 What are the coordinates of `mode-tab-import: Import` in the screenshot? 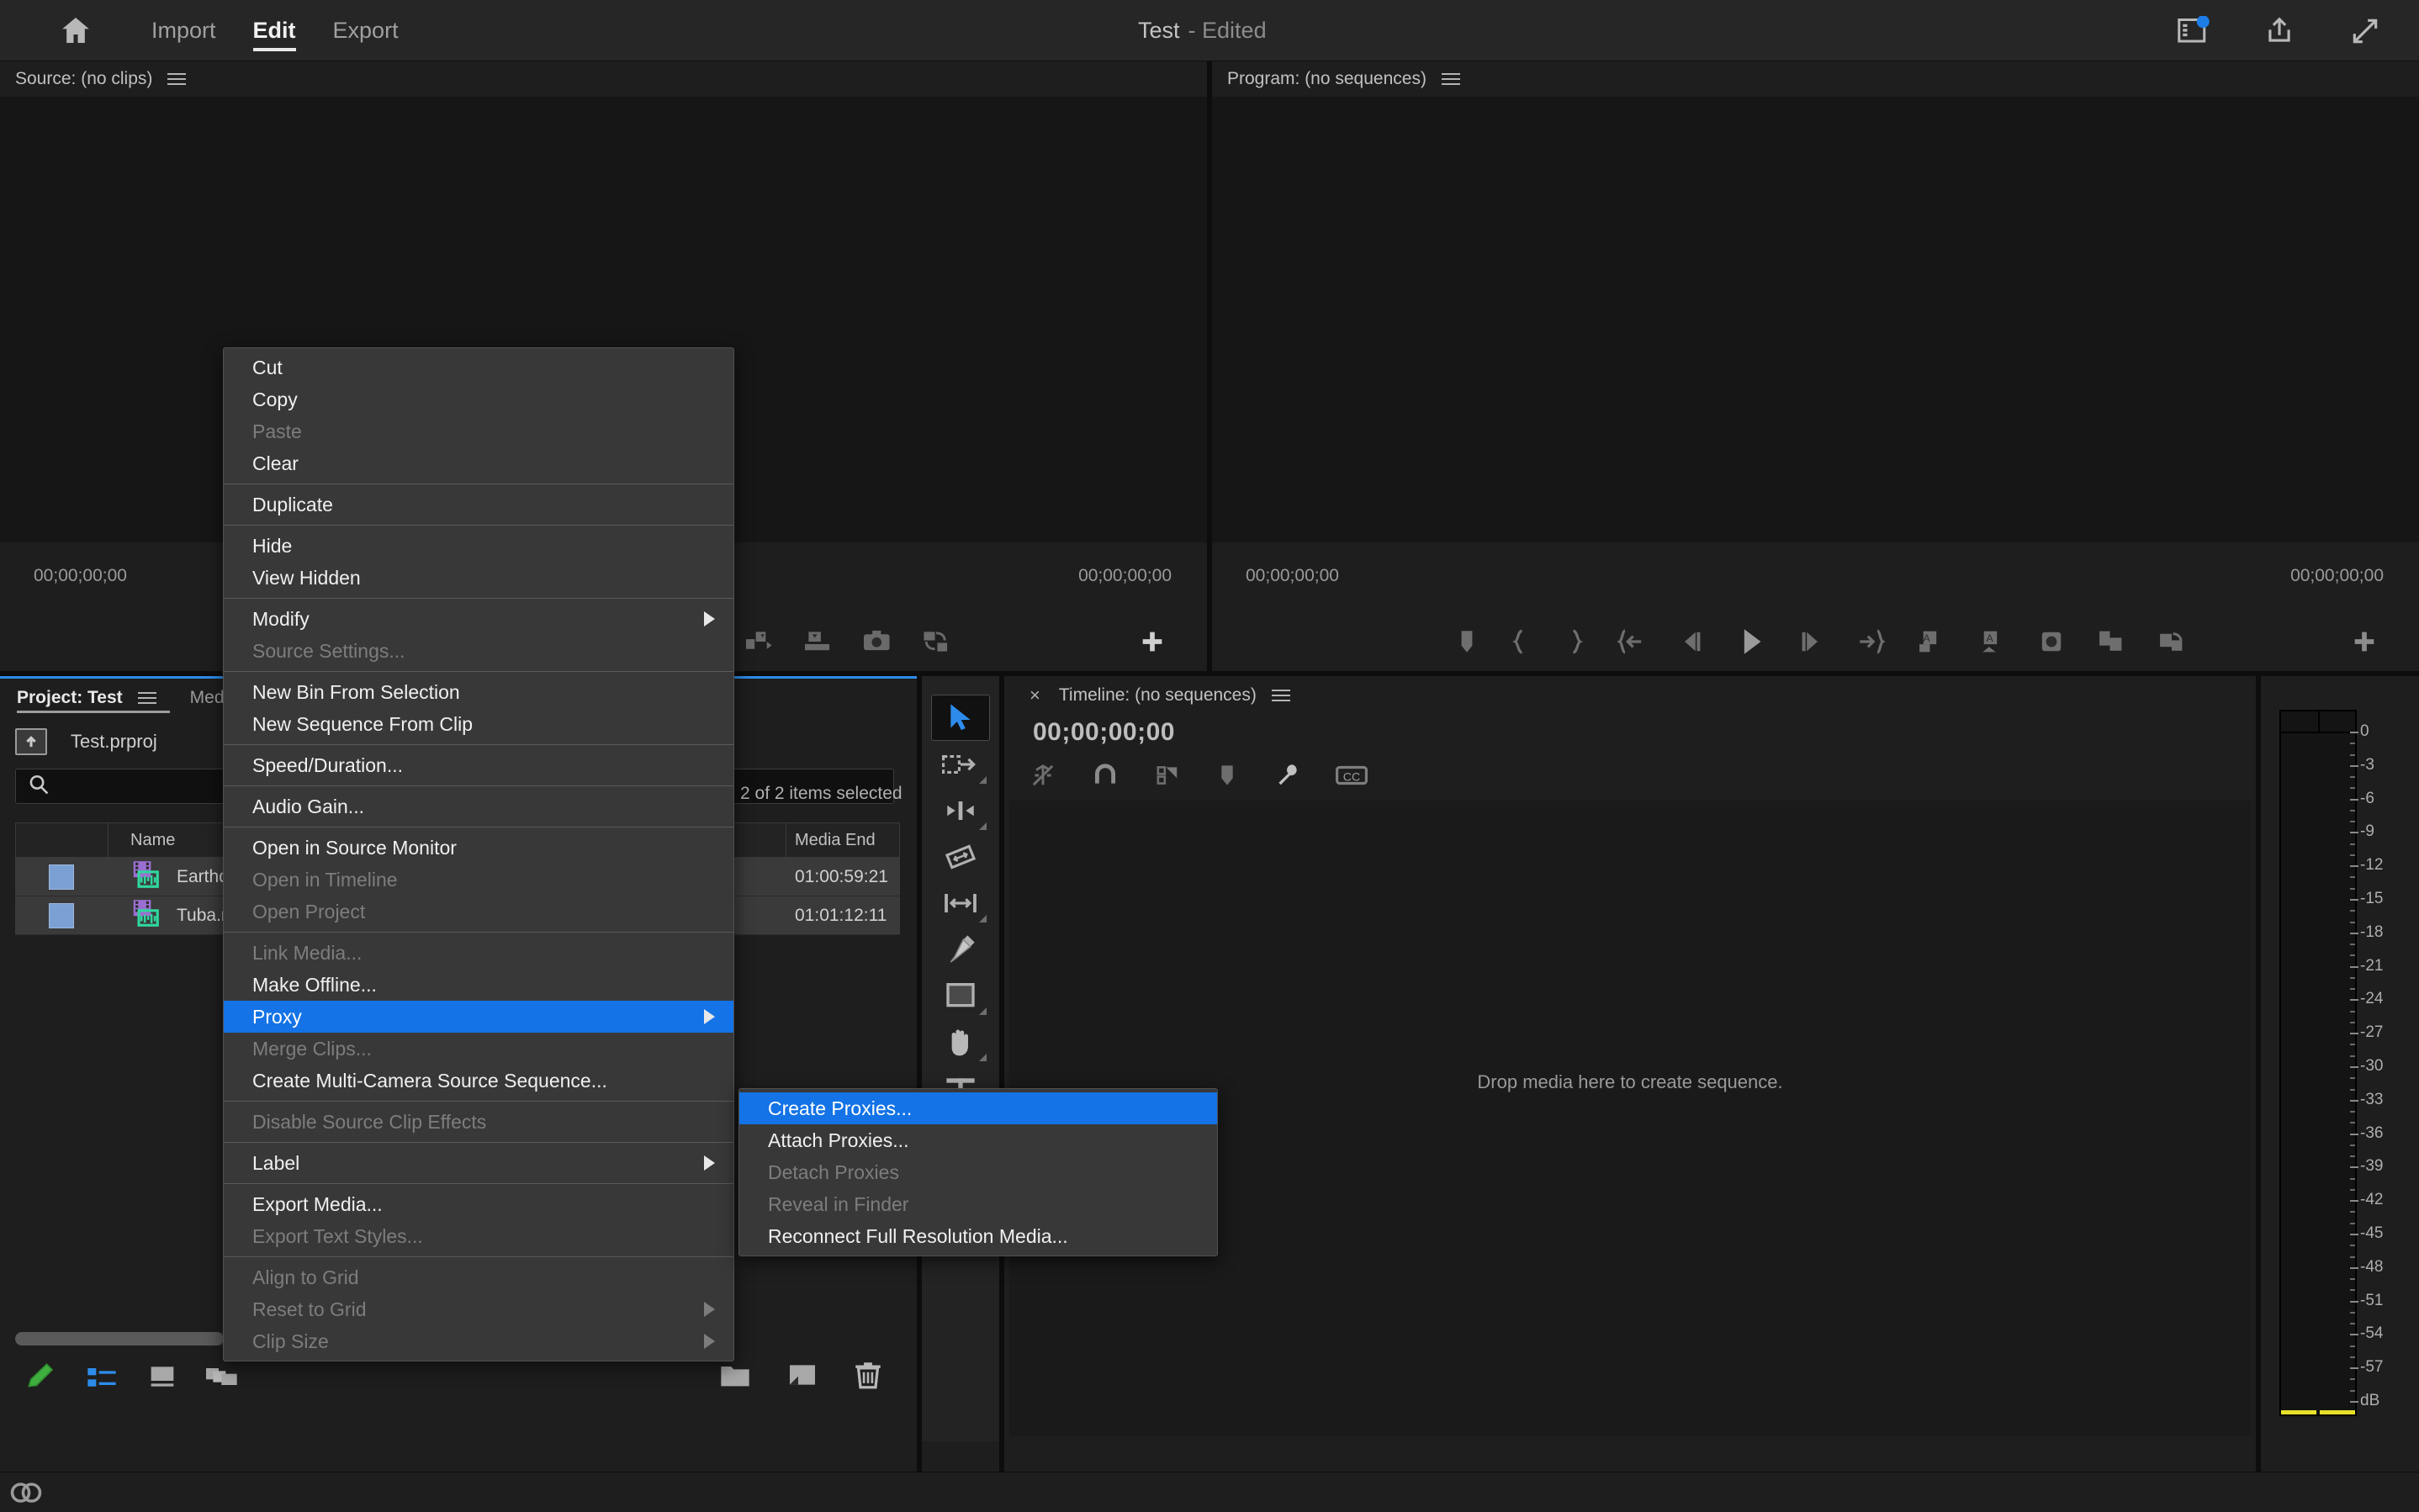 It's located at (184, 30).